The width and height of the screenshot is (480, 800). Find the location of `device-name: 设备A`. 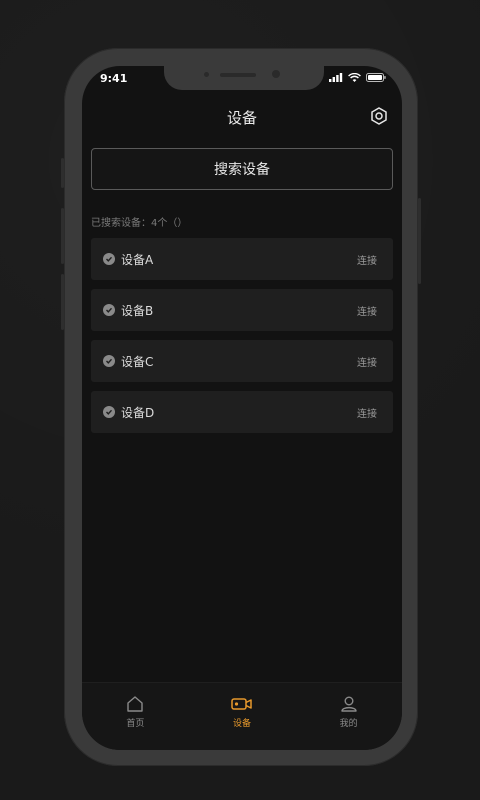

device-name: 设备A is located at coordinates (137, 259).